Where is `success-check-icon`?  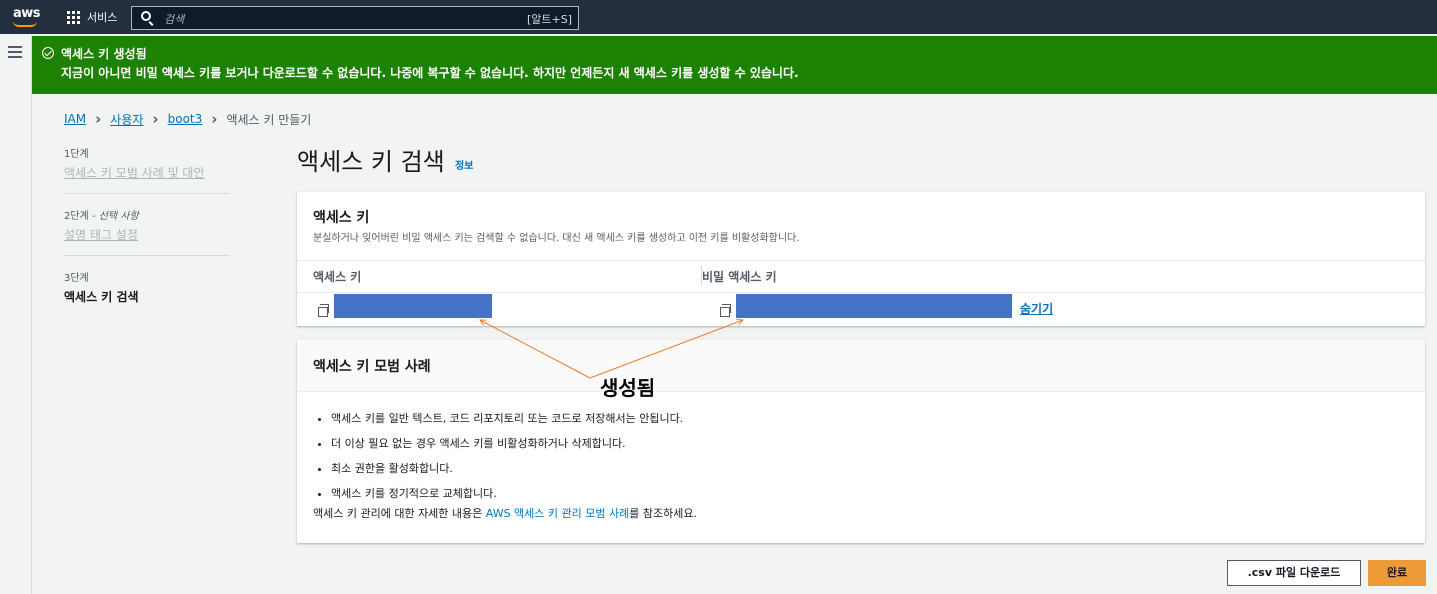 success-check-icon is located at coordinates (48, 53).